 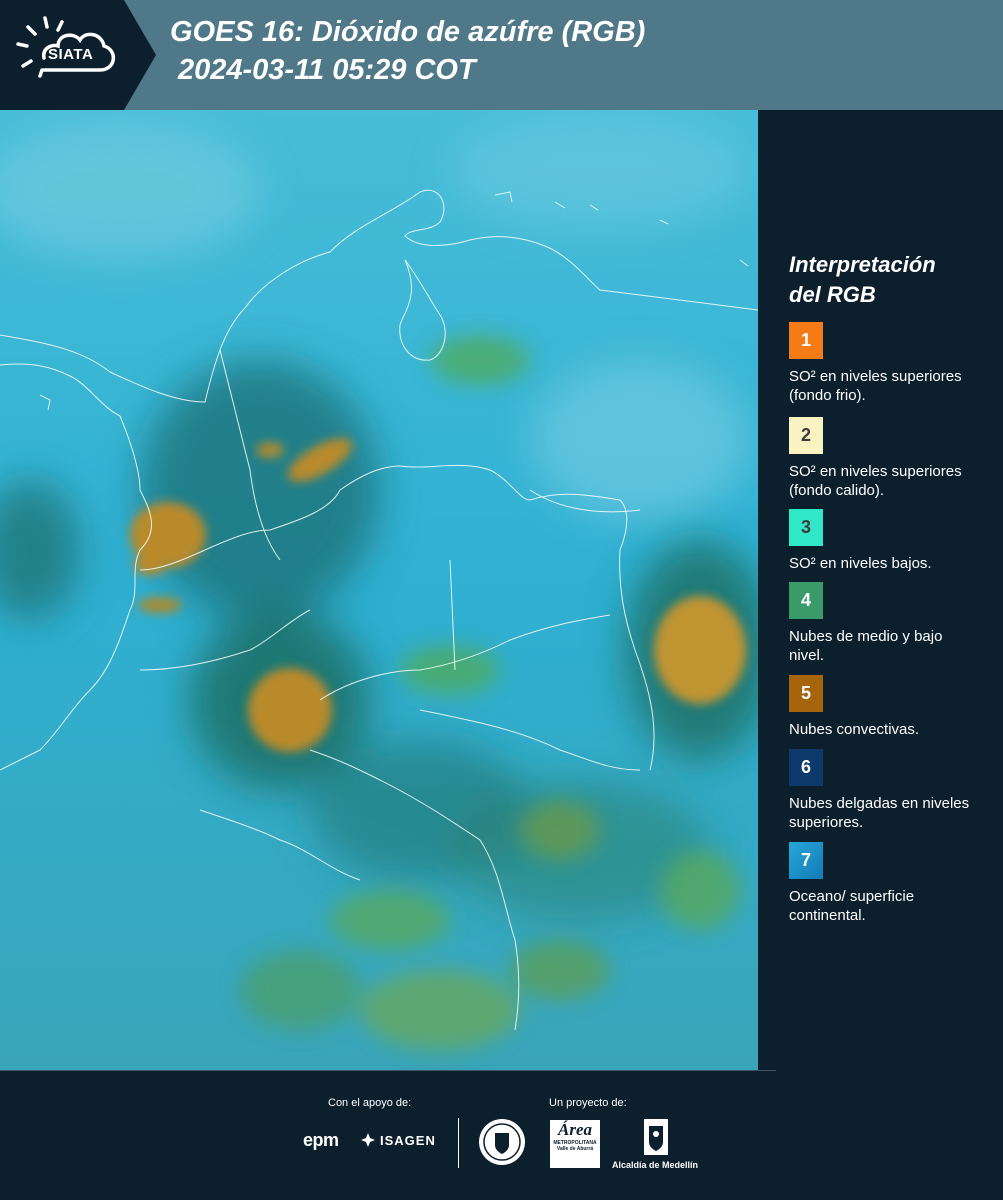 What do you see at coordinates (852, 906) in the screenshot?
I see `legend-label-7: Oceano/ superficie continental.` at bounding box center [852, 906].